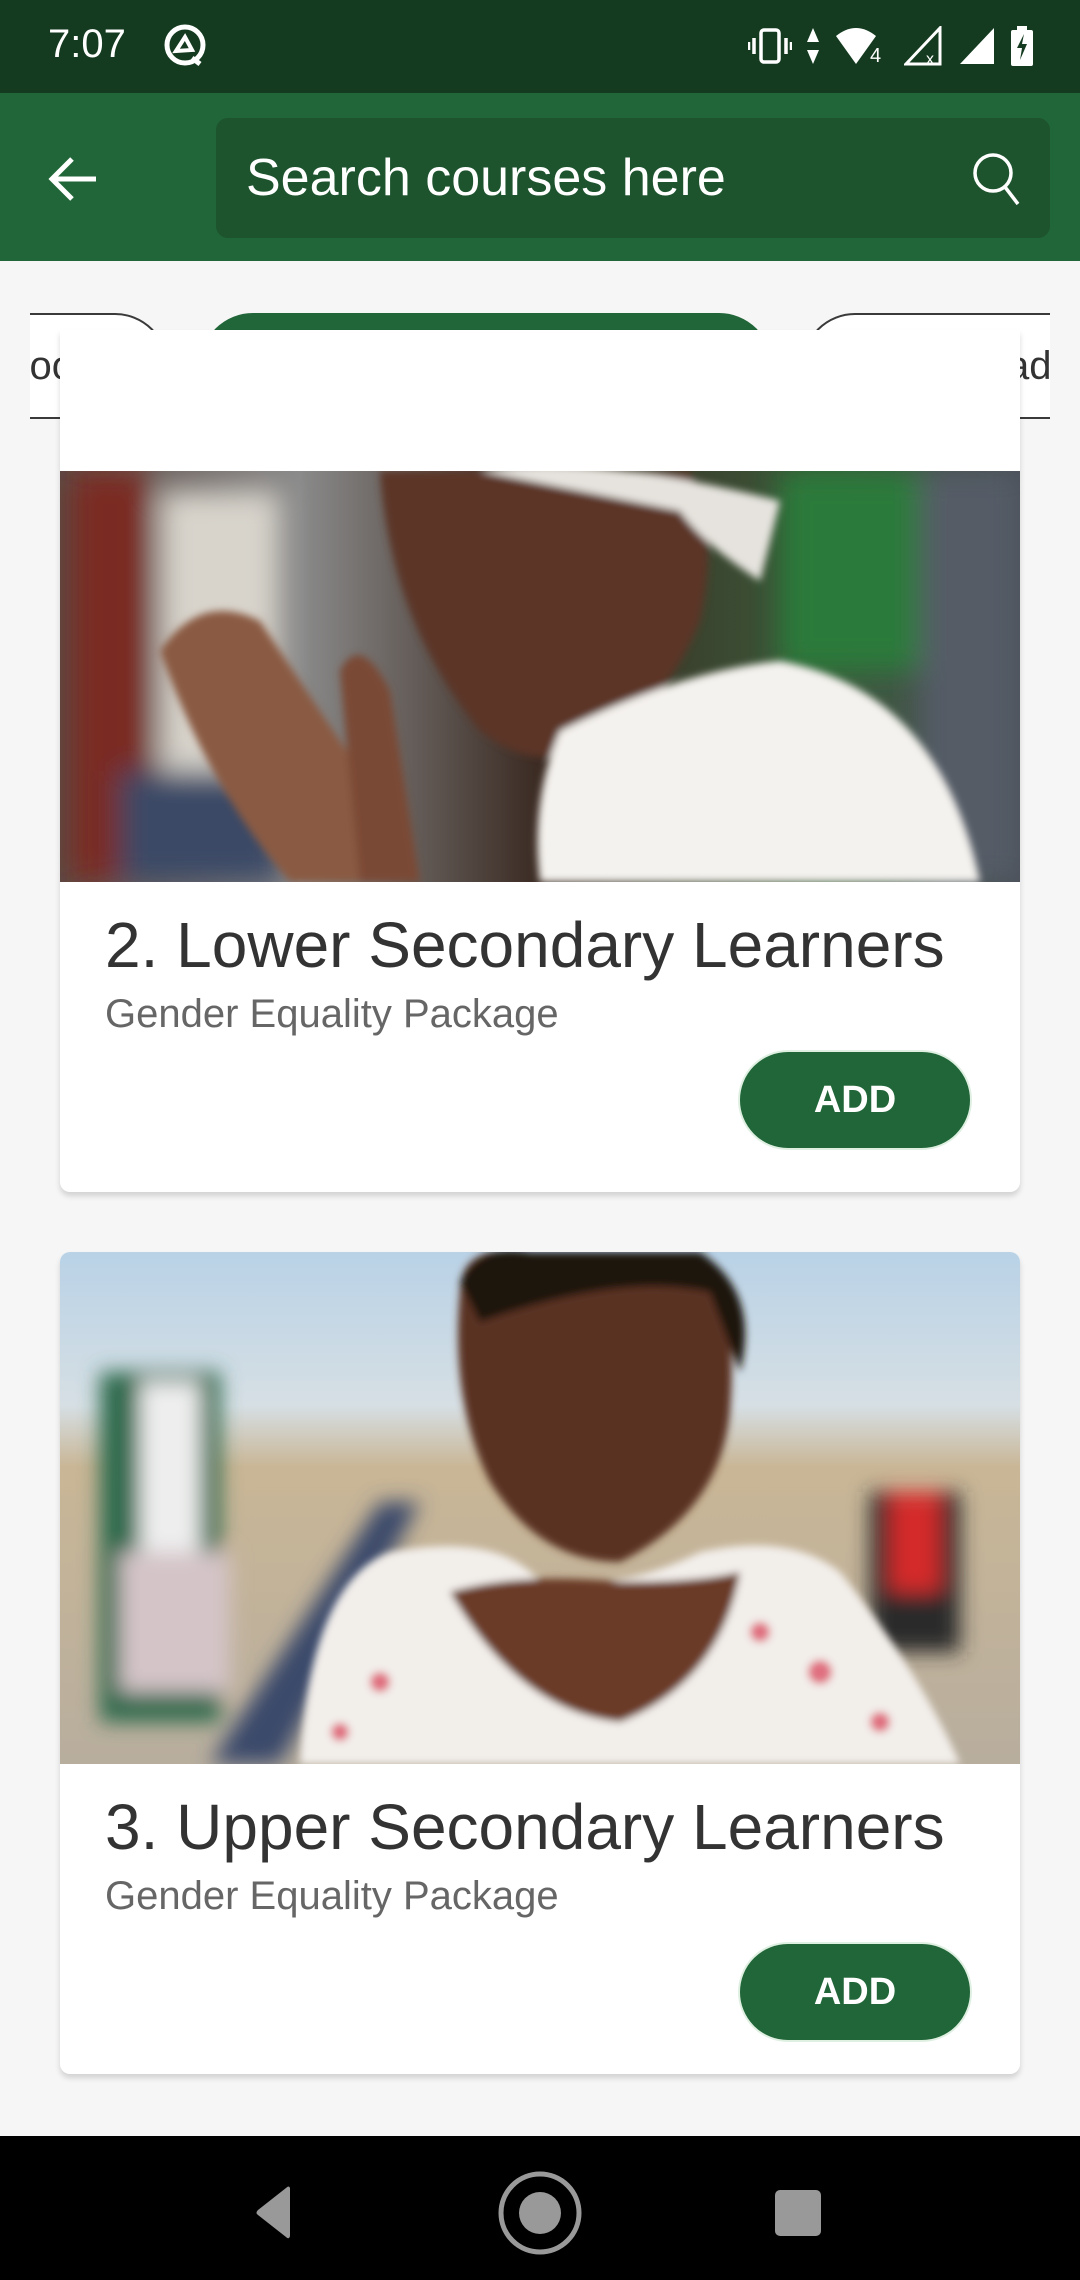  What do you see at coordinates (1022, 46) in the screenshot?
I see `battery-charging-icon` at bounding box center [1022, 46].